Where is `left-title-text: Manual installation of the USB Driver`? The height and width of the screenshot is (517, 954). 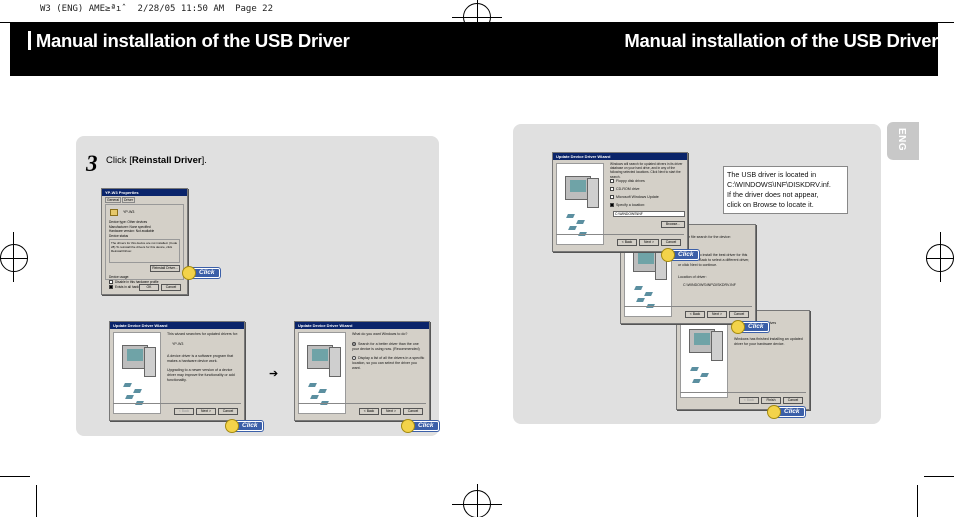 left-title-text: Manual installation of the USB Driver is located at coordinates (192, 40).